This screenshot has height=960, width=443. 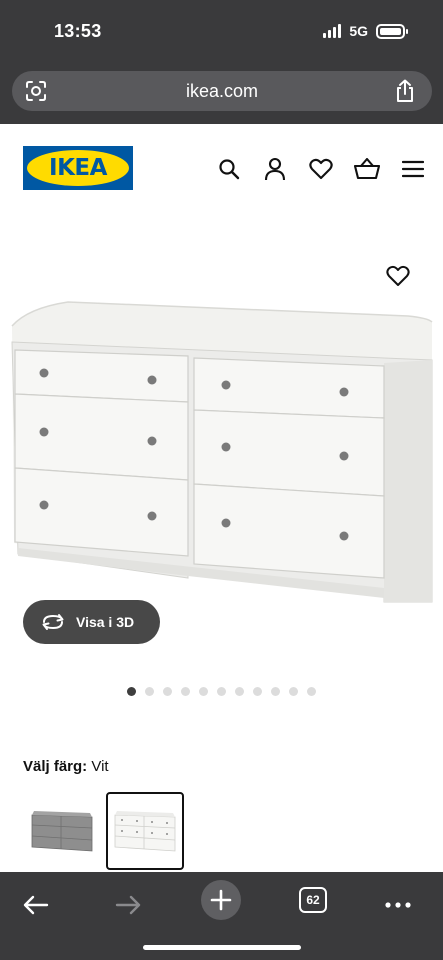 I want to click on battery-icon, so click(x=392, y=31).